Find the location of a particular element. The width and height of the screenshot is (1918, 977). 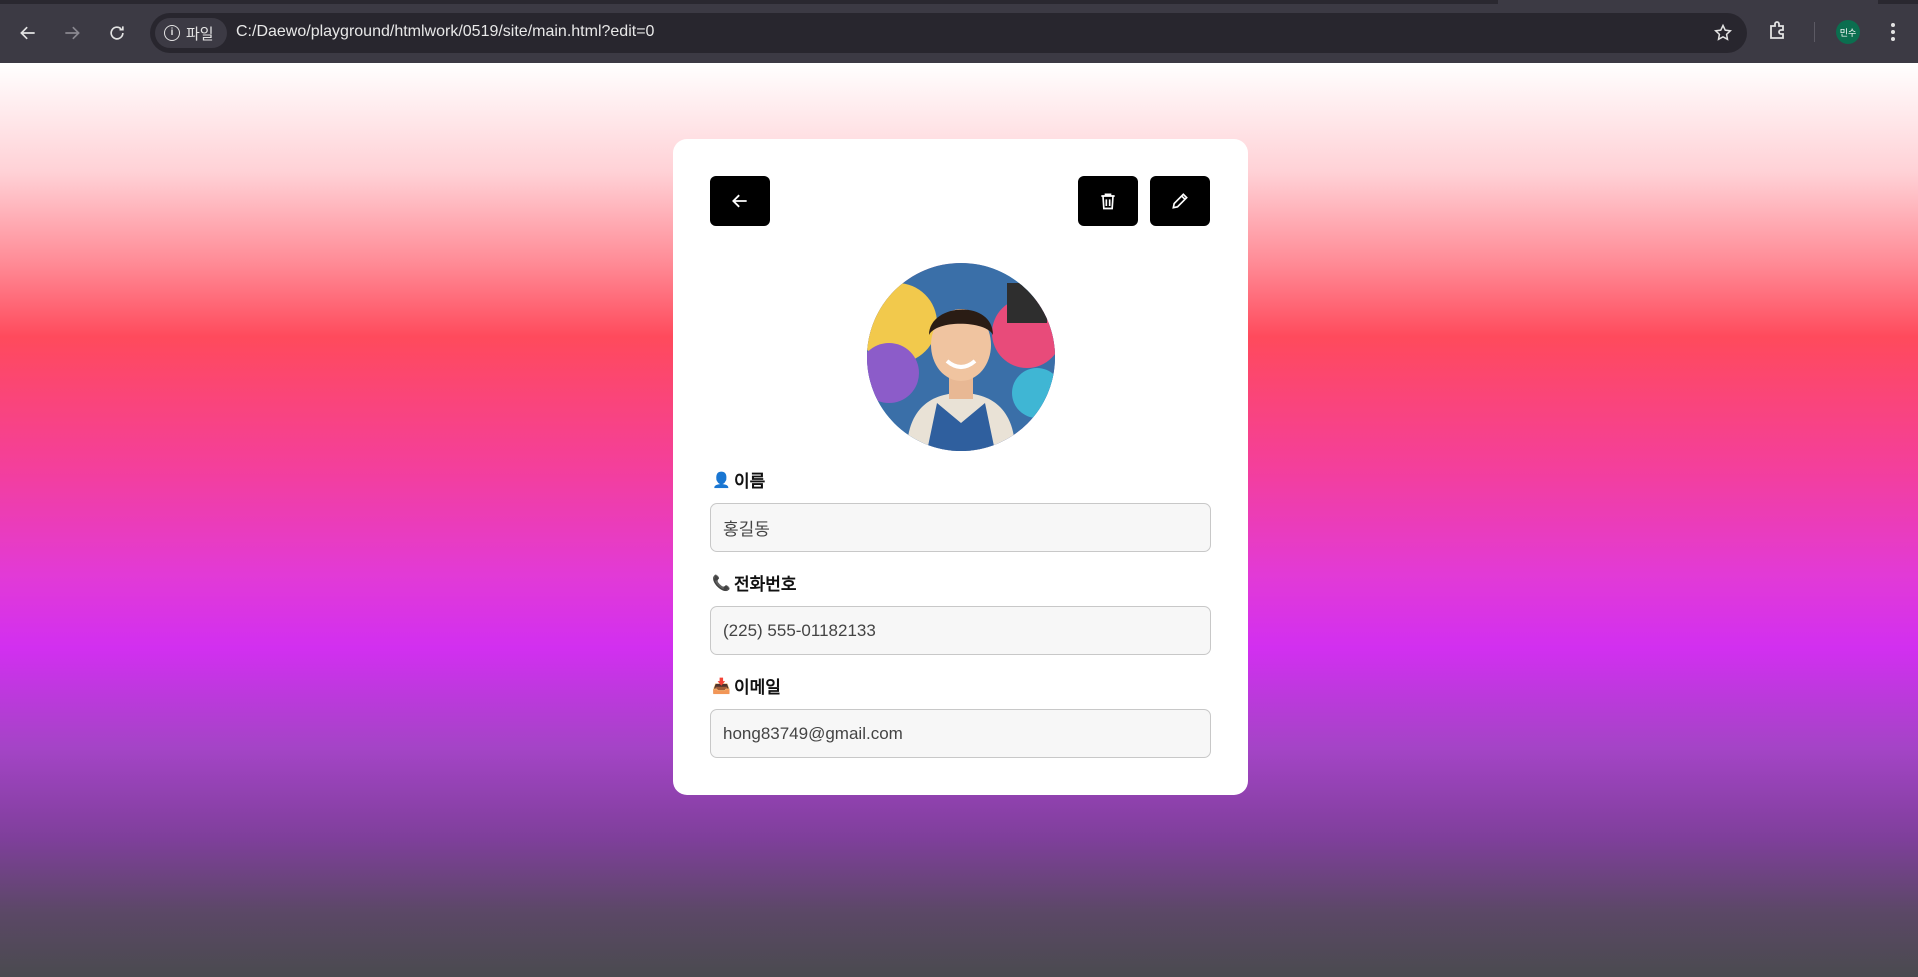

email-label: 📥 이메일 is located at coordinates (746, 685).